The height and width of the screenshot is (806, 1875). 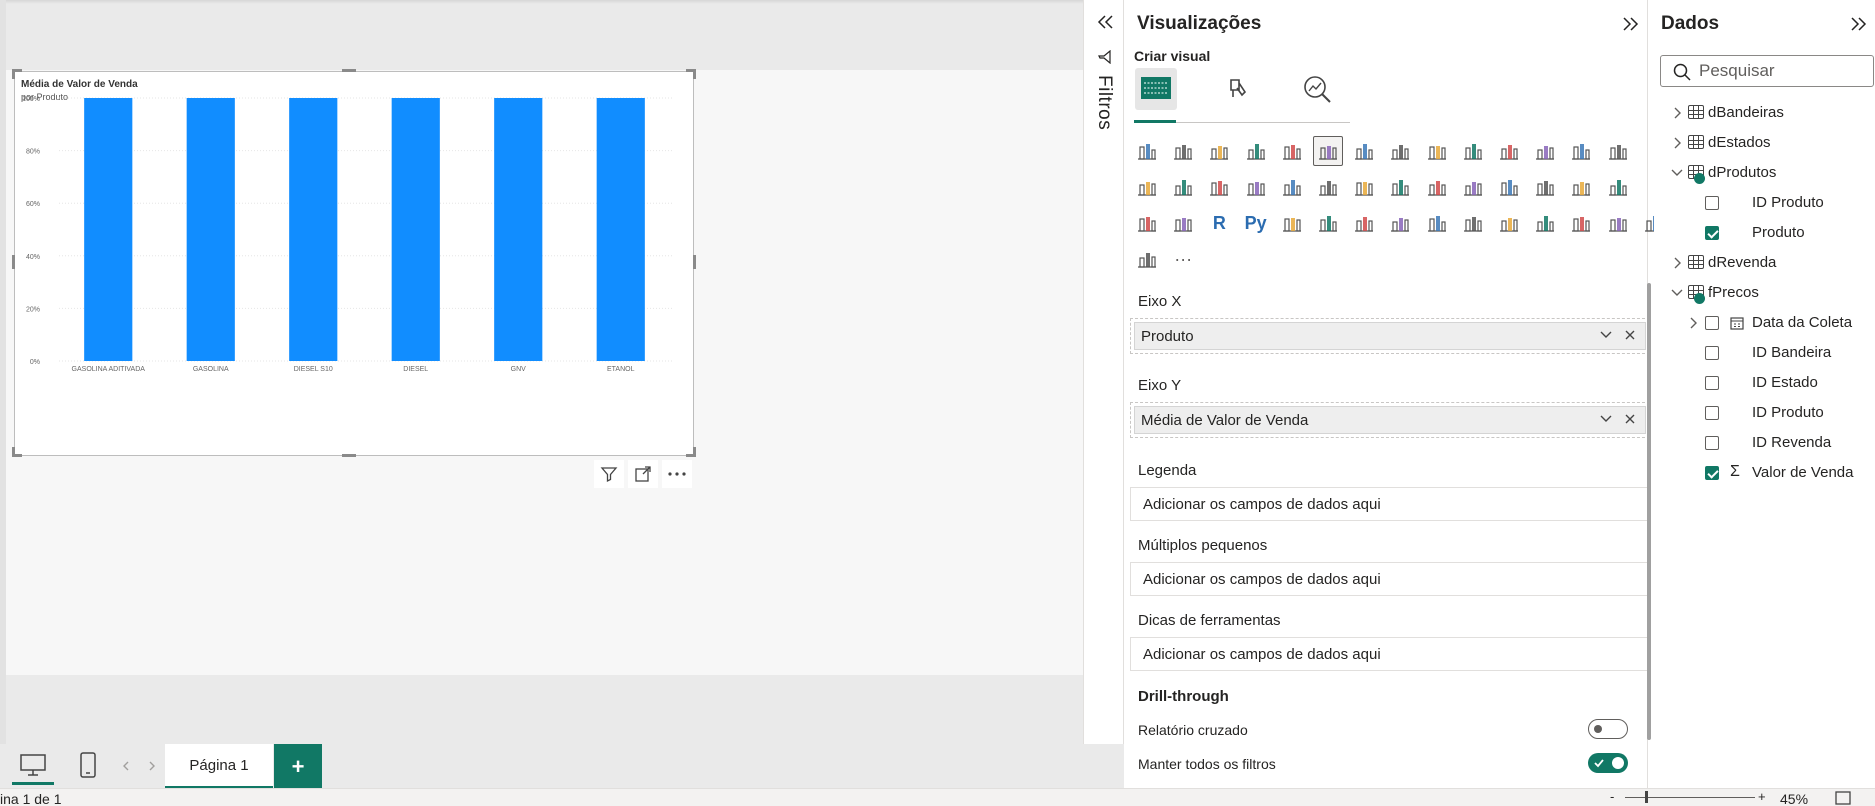 What do you see at coordinates (1147, 151) in the screenshot?
I see `stacked-bar-icon` at bounding box center [1147, 151].